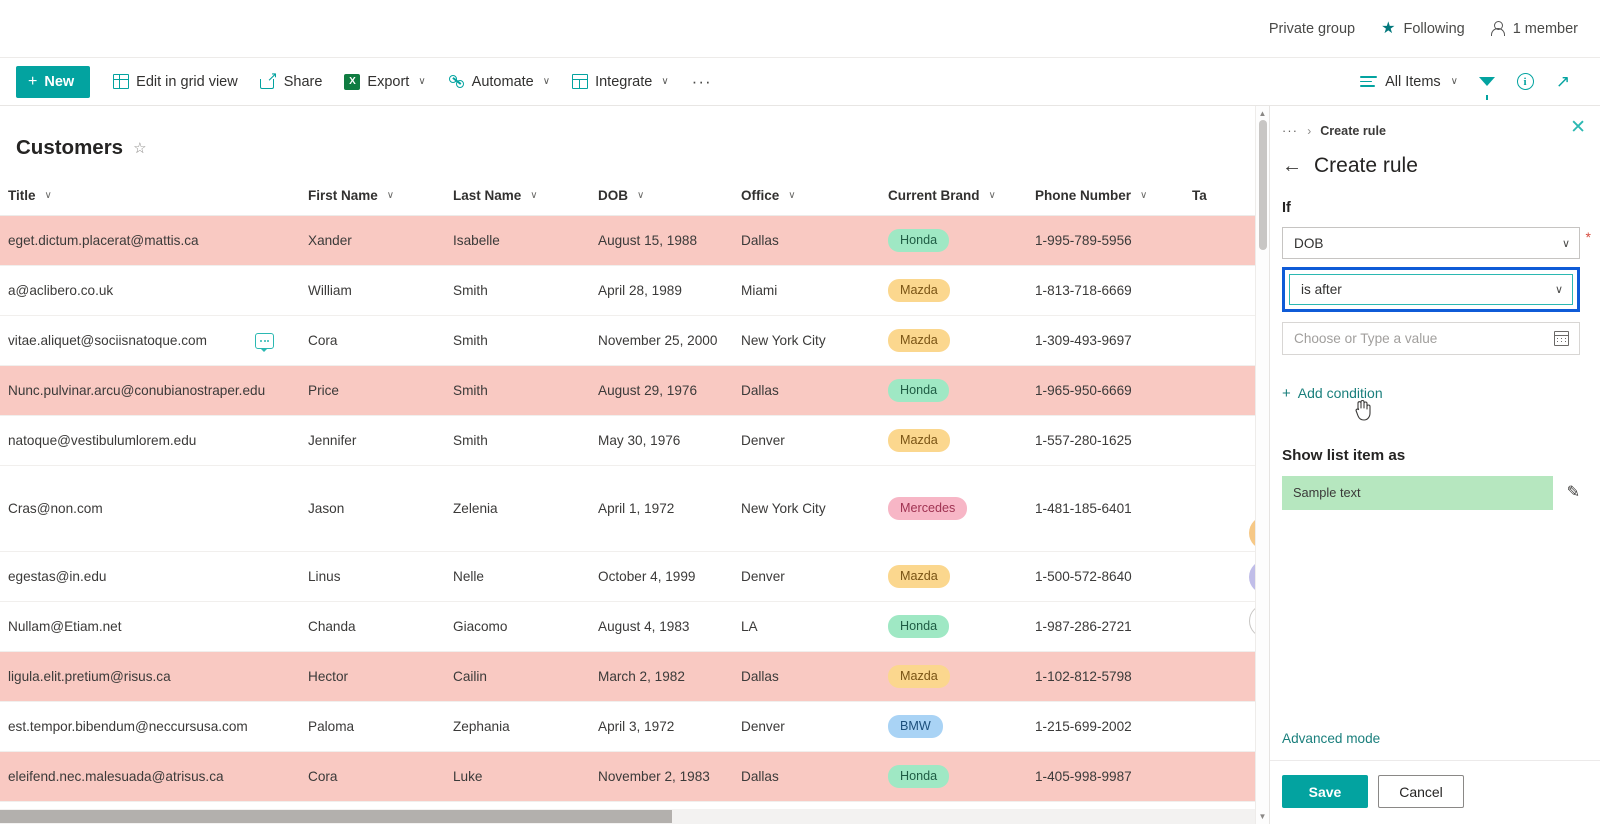 The image size is (1600, 824). What do you see at coordinates (53, 81) in the screenshot?
I see `new-button: + New` at bounding box center [53, 81].